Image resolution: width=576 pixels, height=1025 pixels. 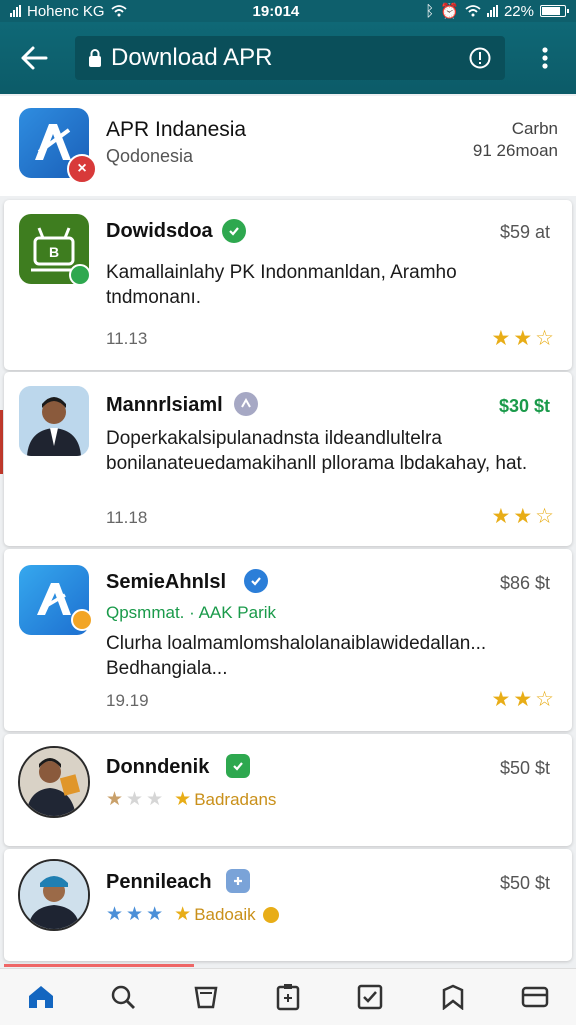 I want to click on rating-label: Badoaik, so click(x=225, y=914).